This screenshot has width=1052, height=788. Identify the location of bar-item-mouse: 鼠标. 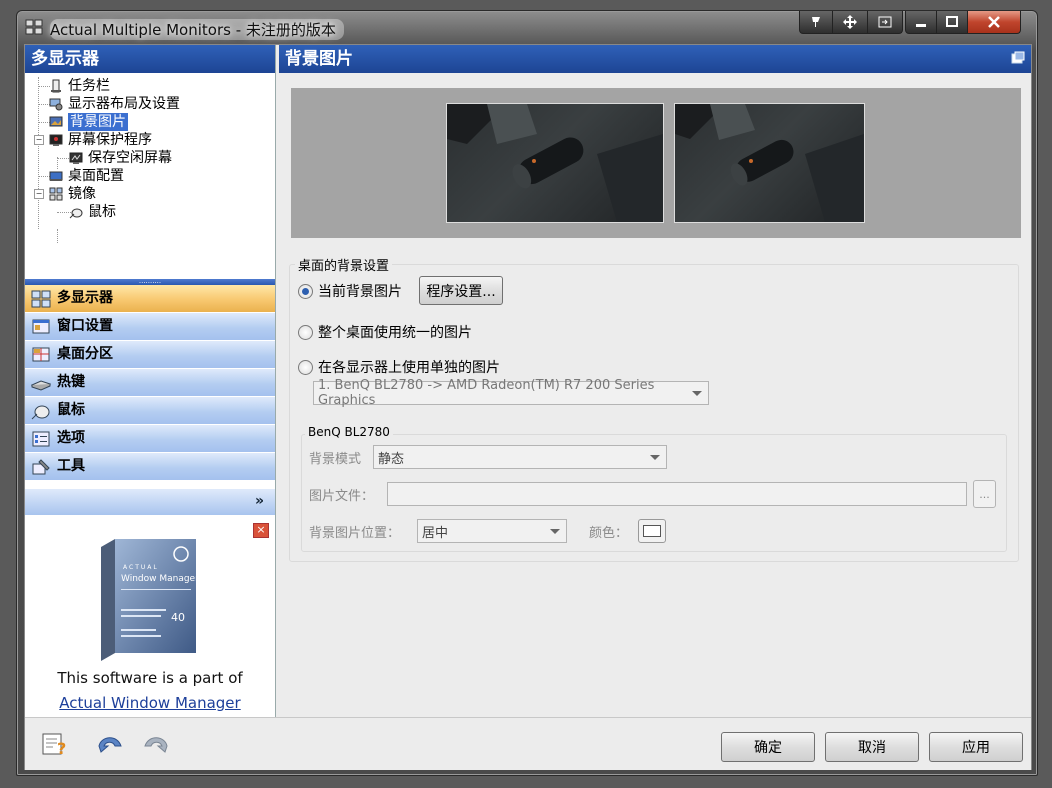
(150, 411).